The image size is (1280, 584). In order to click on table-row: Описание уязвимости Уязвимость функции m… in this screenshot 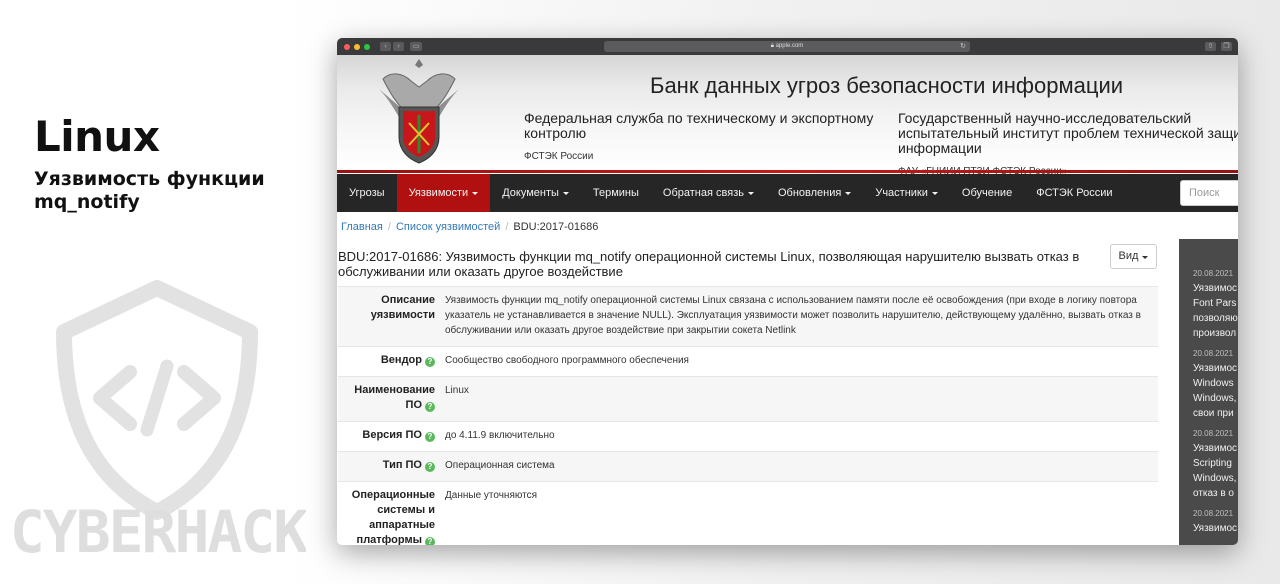, I will do `click(748, 316)`.